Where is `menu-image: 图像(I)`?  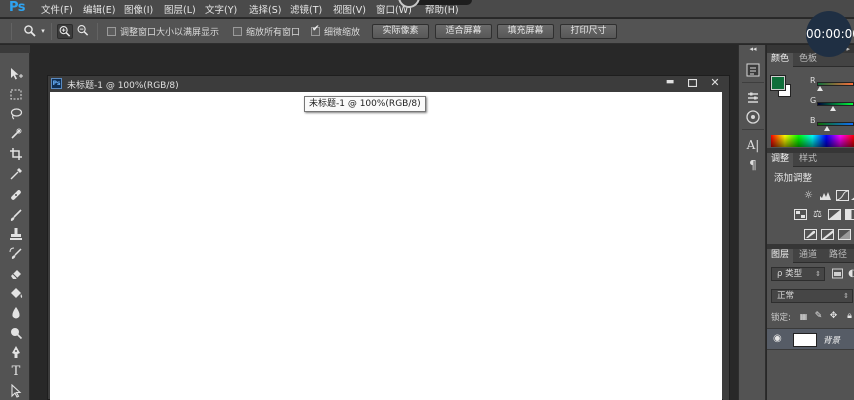
menu-image: 图像(I) is located at coordinates (138, 9).